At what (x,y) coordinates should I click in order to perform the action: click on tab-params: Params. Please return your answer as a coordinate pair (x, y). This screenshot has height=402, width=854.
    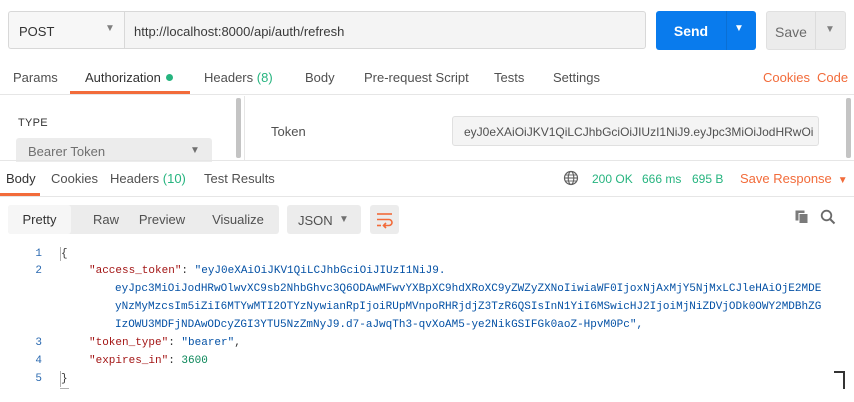
    Looking at the image, I should click on (35, 77).